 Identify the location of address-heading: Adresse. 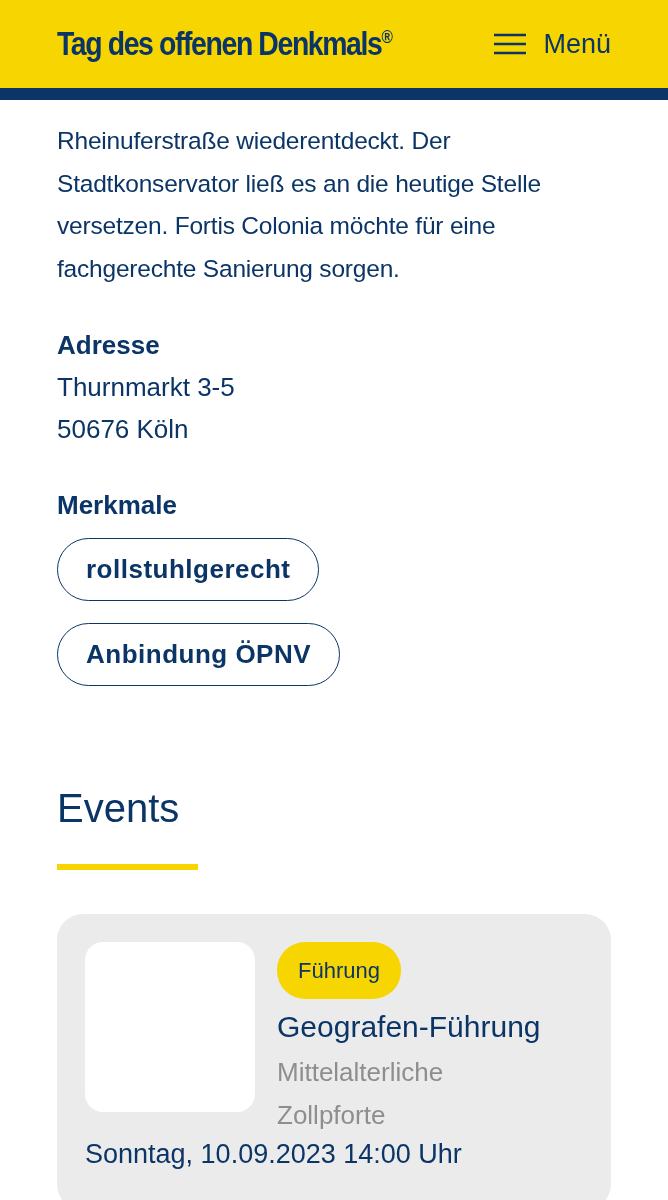
(109, 345).